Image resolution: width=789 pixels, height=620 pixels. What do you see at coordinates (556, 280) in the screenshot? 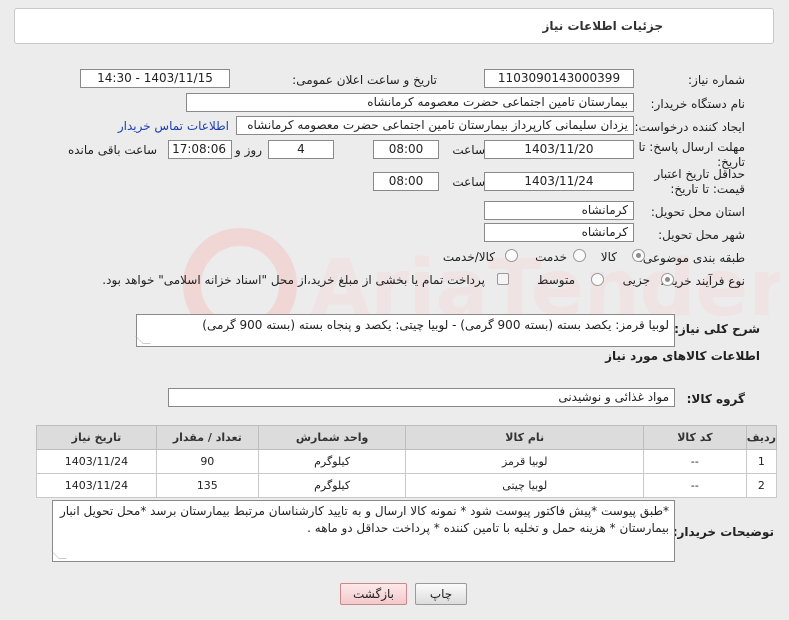
I see `purchase-medium-label: متوسط` at bounding box center [556, 280].